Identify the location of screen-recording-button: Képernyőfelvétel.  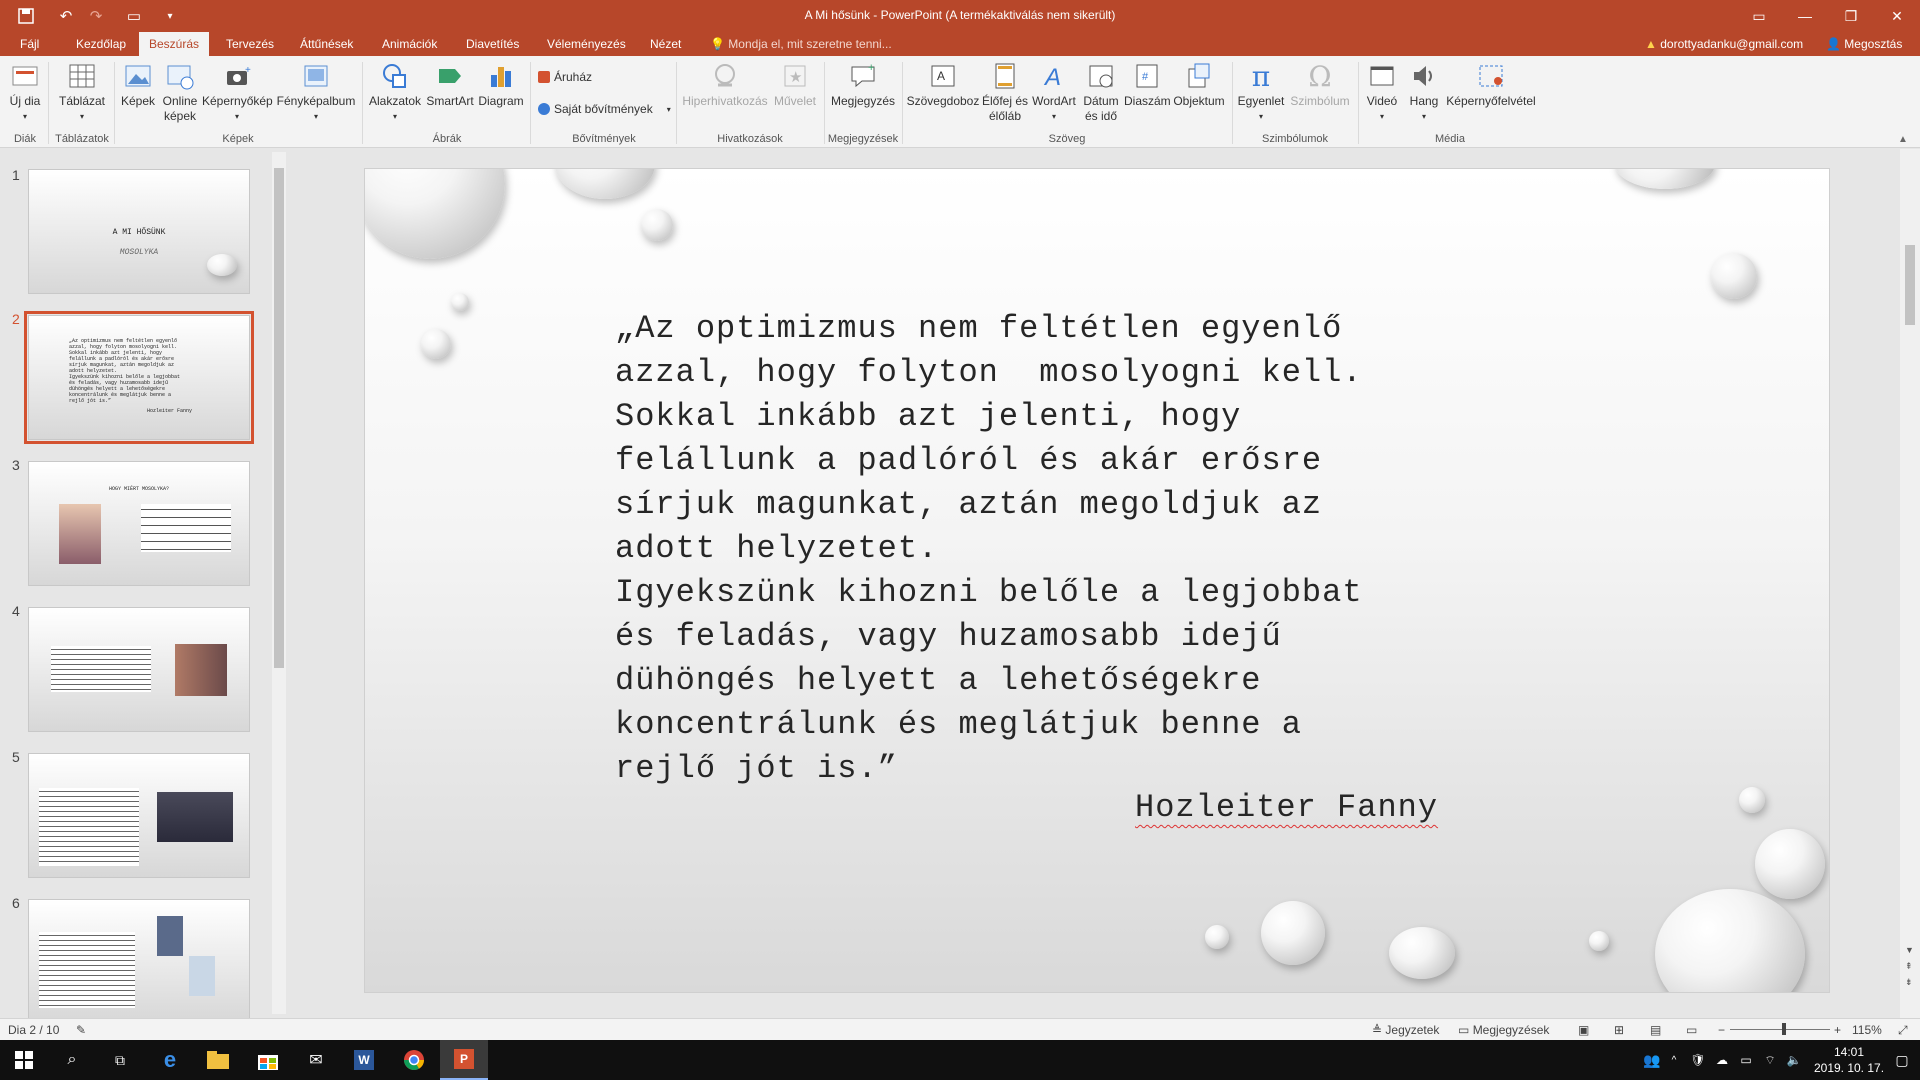
(1491, 84).